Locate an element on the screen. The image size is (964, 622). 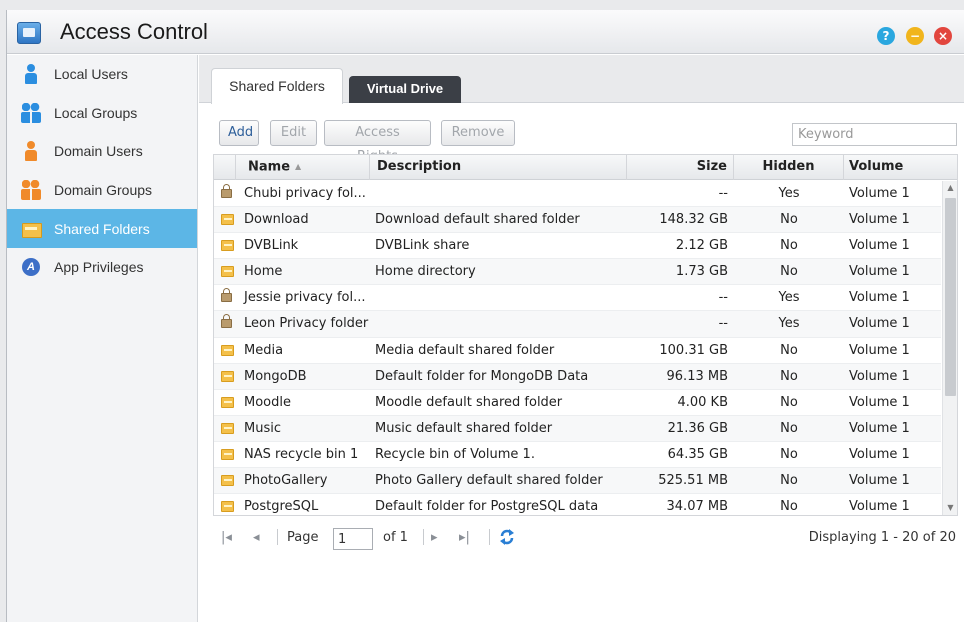
description-cell: Media default shared folder is located at coordinates (465, 350).